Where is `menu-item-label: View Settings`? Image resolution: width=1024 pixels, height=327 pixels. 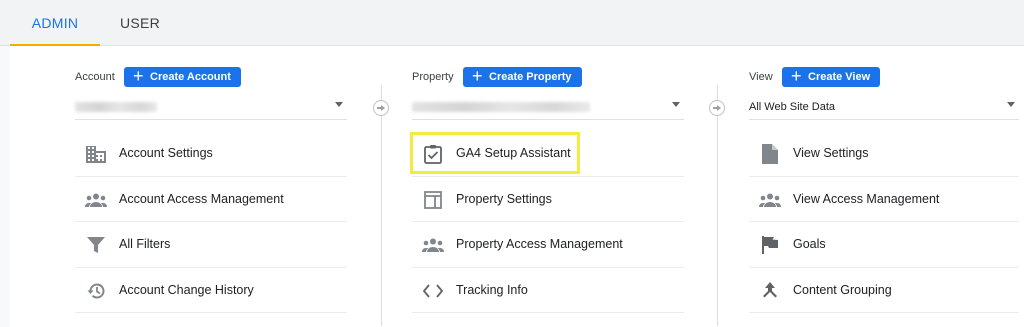
menu-item-label: View Settings is located at coordinates (831, 153).